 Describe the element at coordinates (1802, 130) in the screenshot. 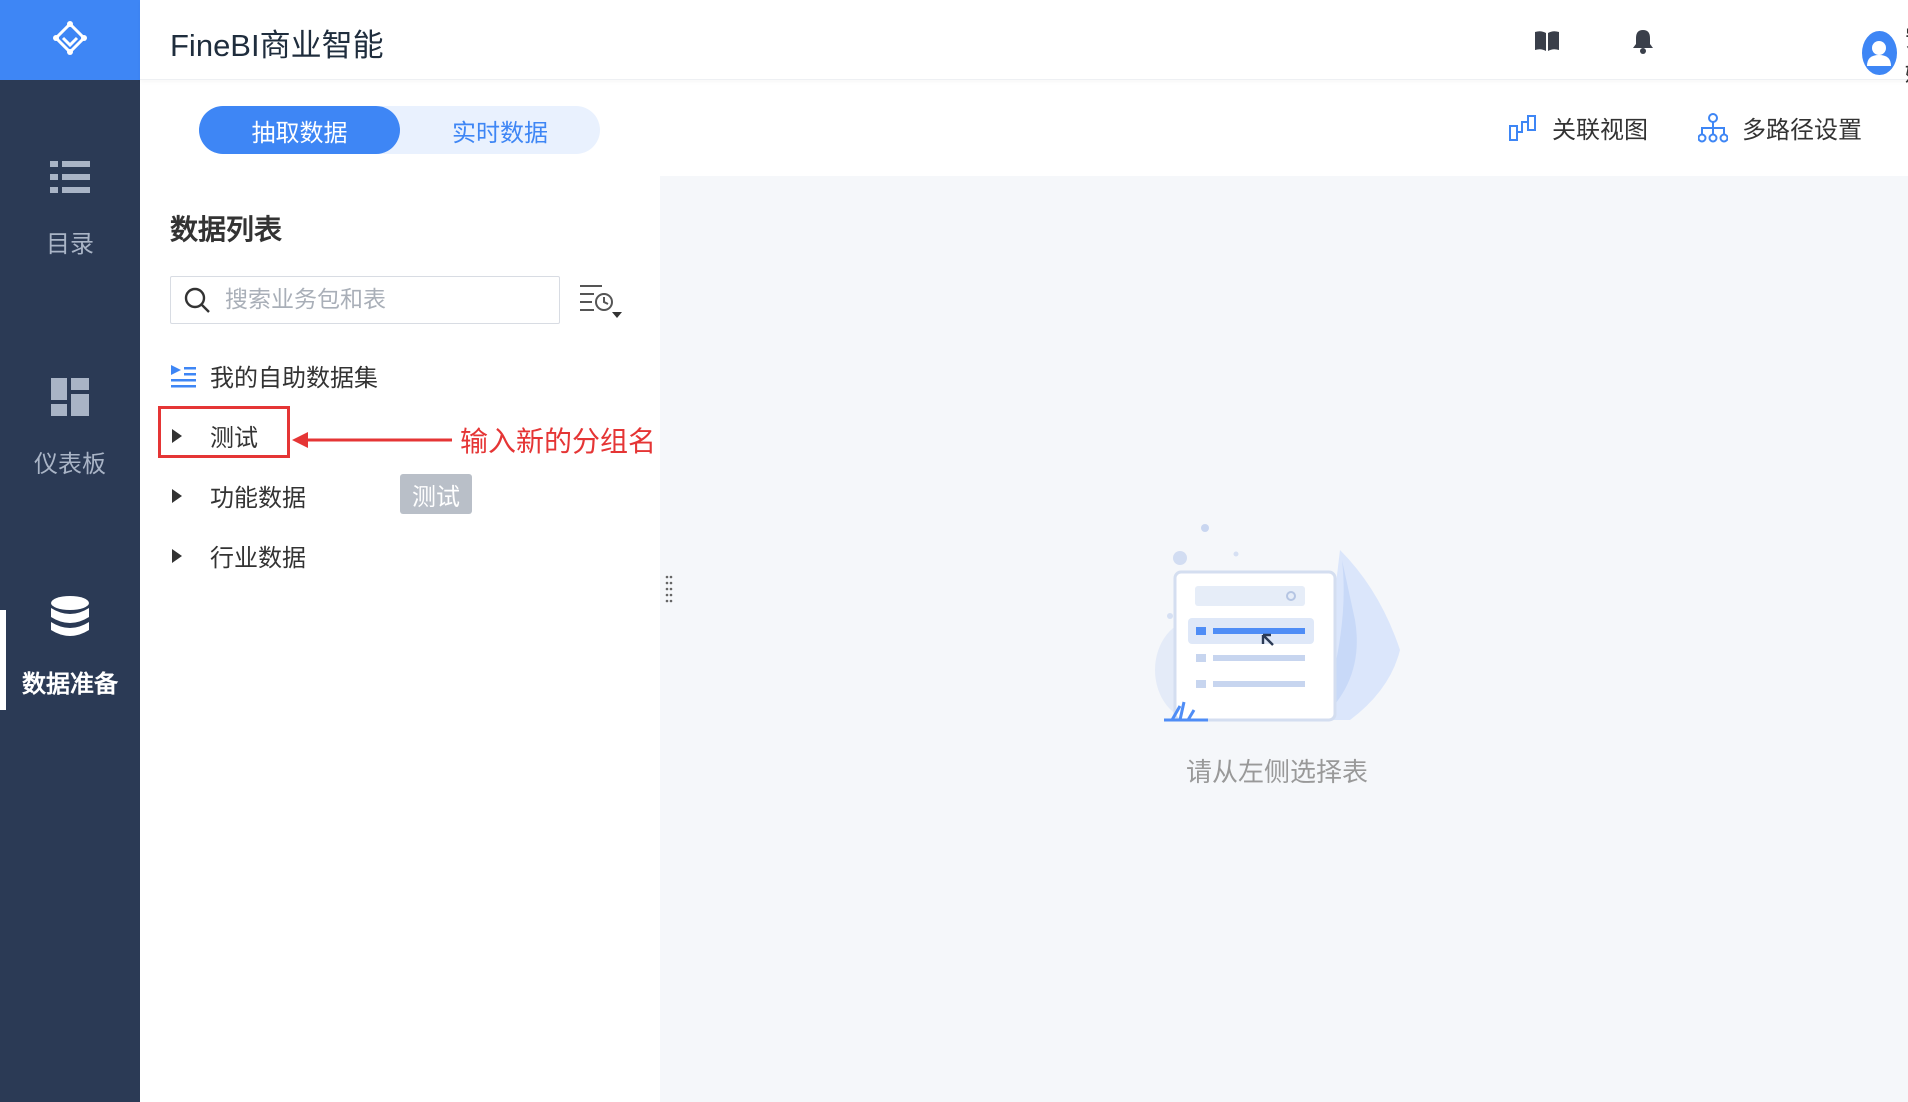

I see `multipath-settings-label: 多路径设置` at that location.